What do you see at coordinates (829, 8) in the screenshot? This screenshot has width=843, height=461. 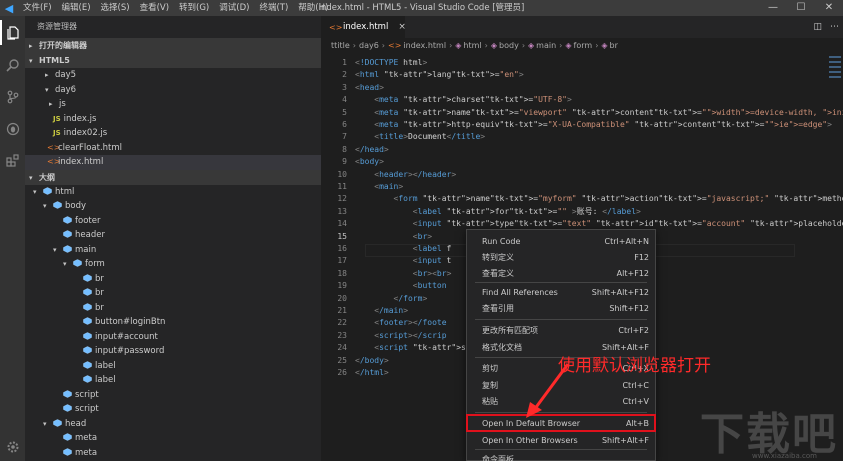 I see `close-window-button: ✕` at bounding box center [829, 8].